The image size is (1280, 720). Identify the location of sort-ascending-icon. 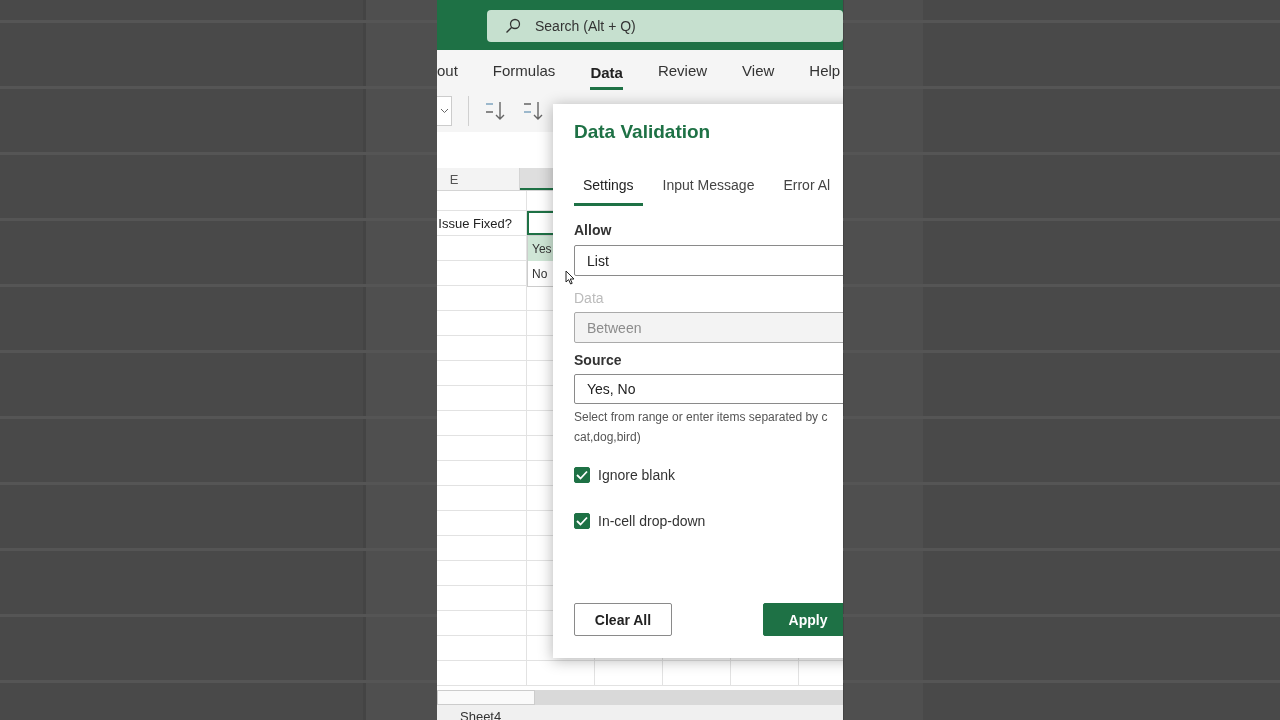
(496, 111).